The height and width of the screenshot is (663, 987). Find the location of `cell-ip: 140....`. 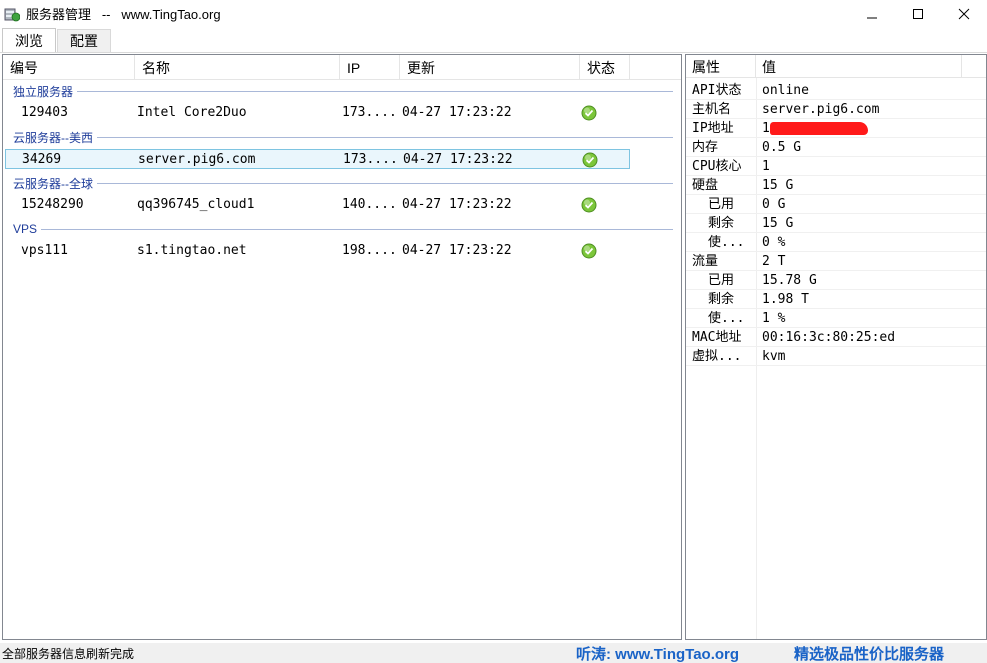

cell-ip: 140.... is located at coordinates (369, 204).